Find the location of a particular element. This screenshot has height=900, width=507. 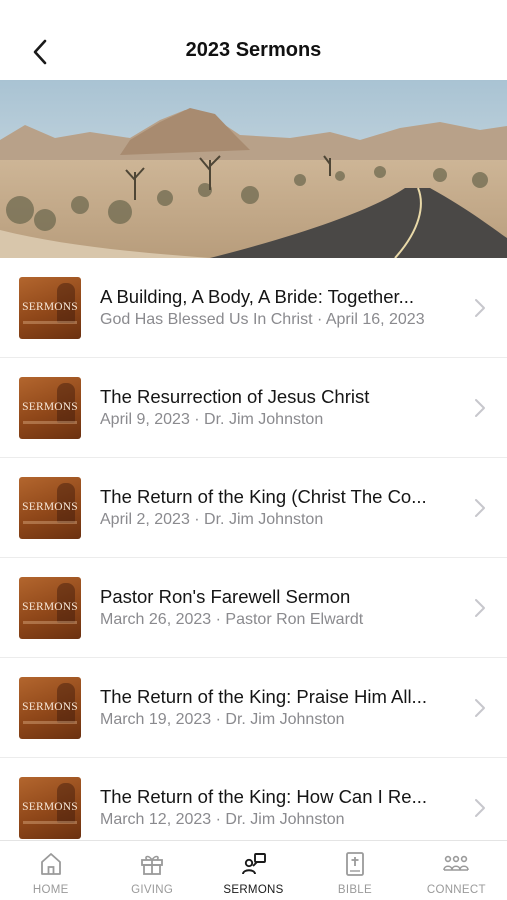

tab-home: HOME is located at coordinates (50, 870).